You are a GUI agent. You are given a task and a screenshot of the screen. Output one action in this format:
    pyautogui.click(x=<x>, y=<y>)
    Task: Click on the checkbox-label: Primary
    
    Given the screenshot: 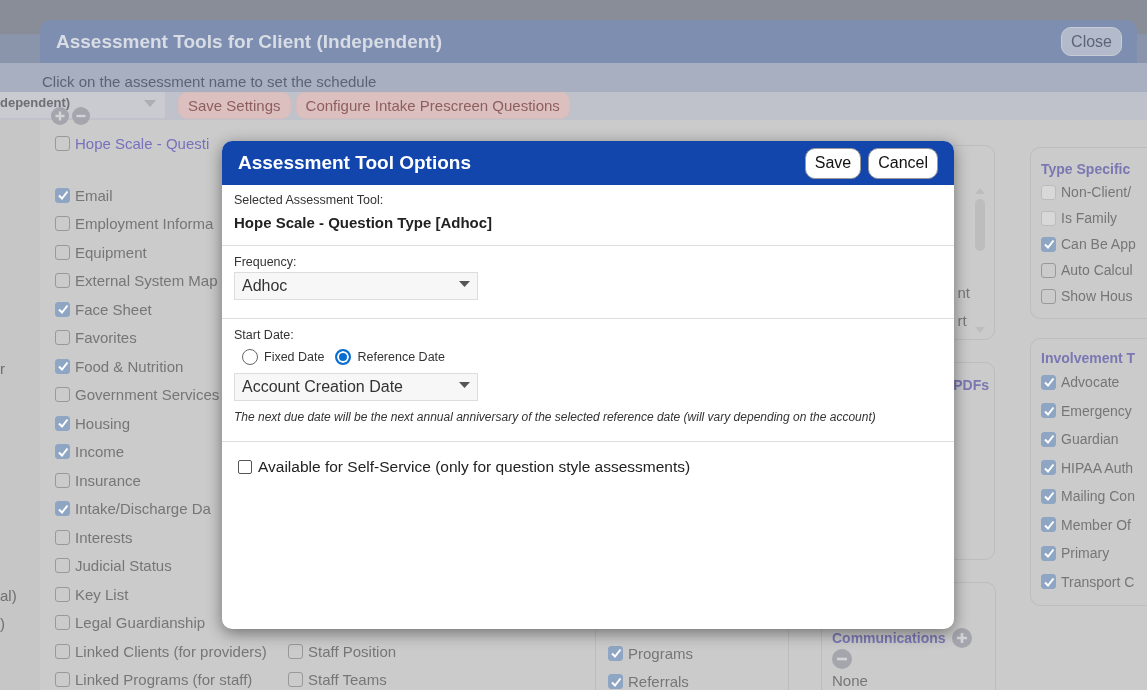 What is the action you would take?
    pyautogui.click(x=1085, y=553)
    